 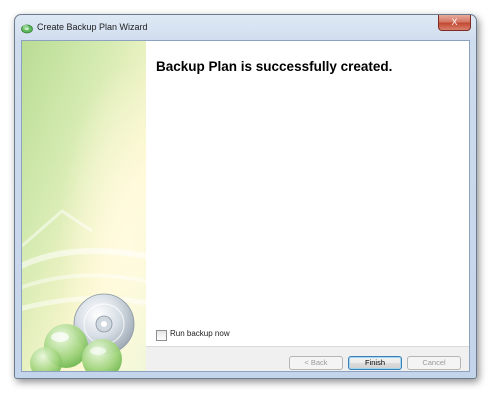 I want to click on title-bar: Create Backup Plan Wizard X, so click(x=245, y=28).